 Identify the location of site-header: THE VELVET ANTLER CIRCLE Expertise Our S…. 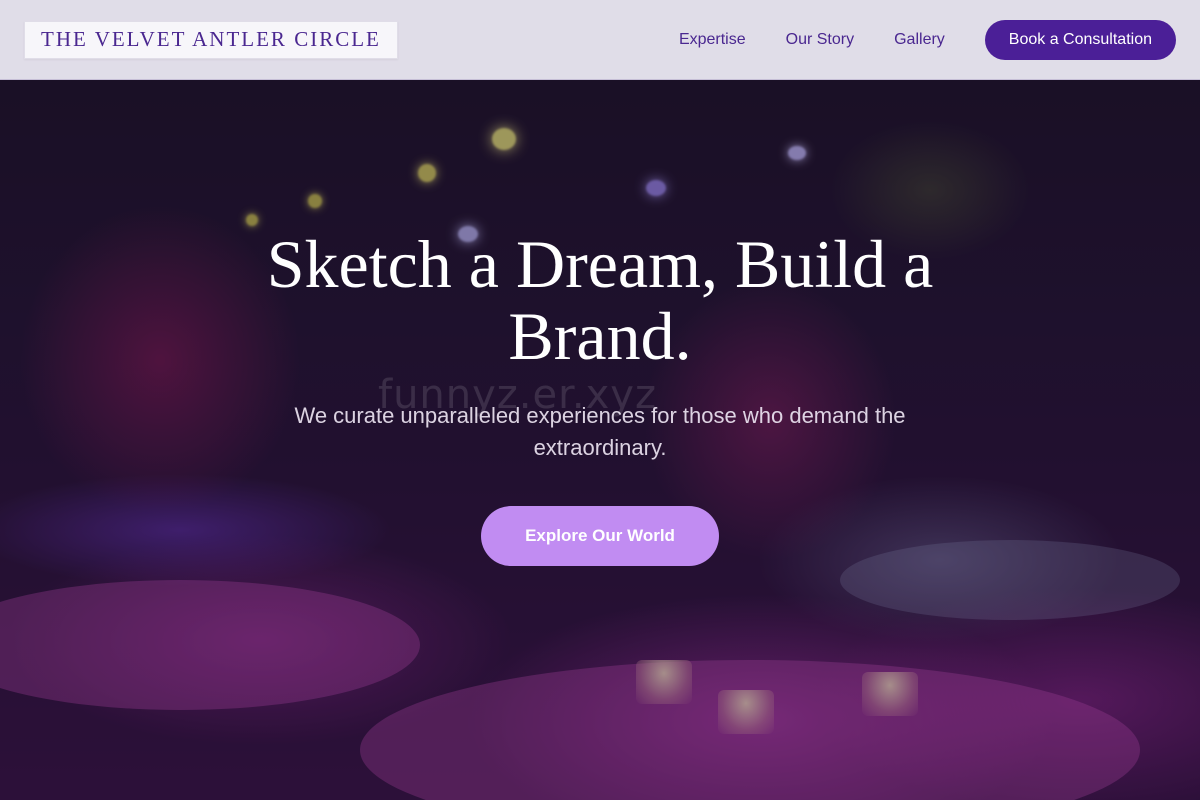
(600, 40).